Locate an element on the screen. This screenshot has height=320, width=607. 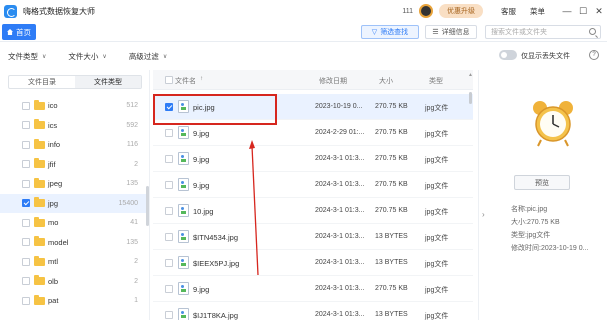
search-input: 搜索文件或文件夹 is located at coordinates (543, 32).